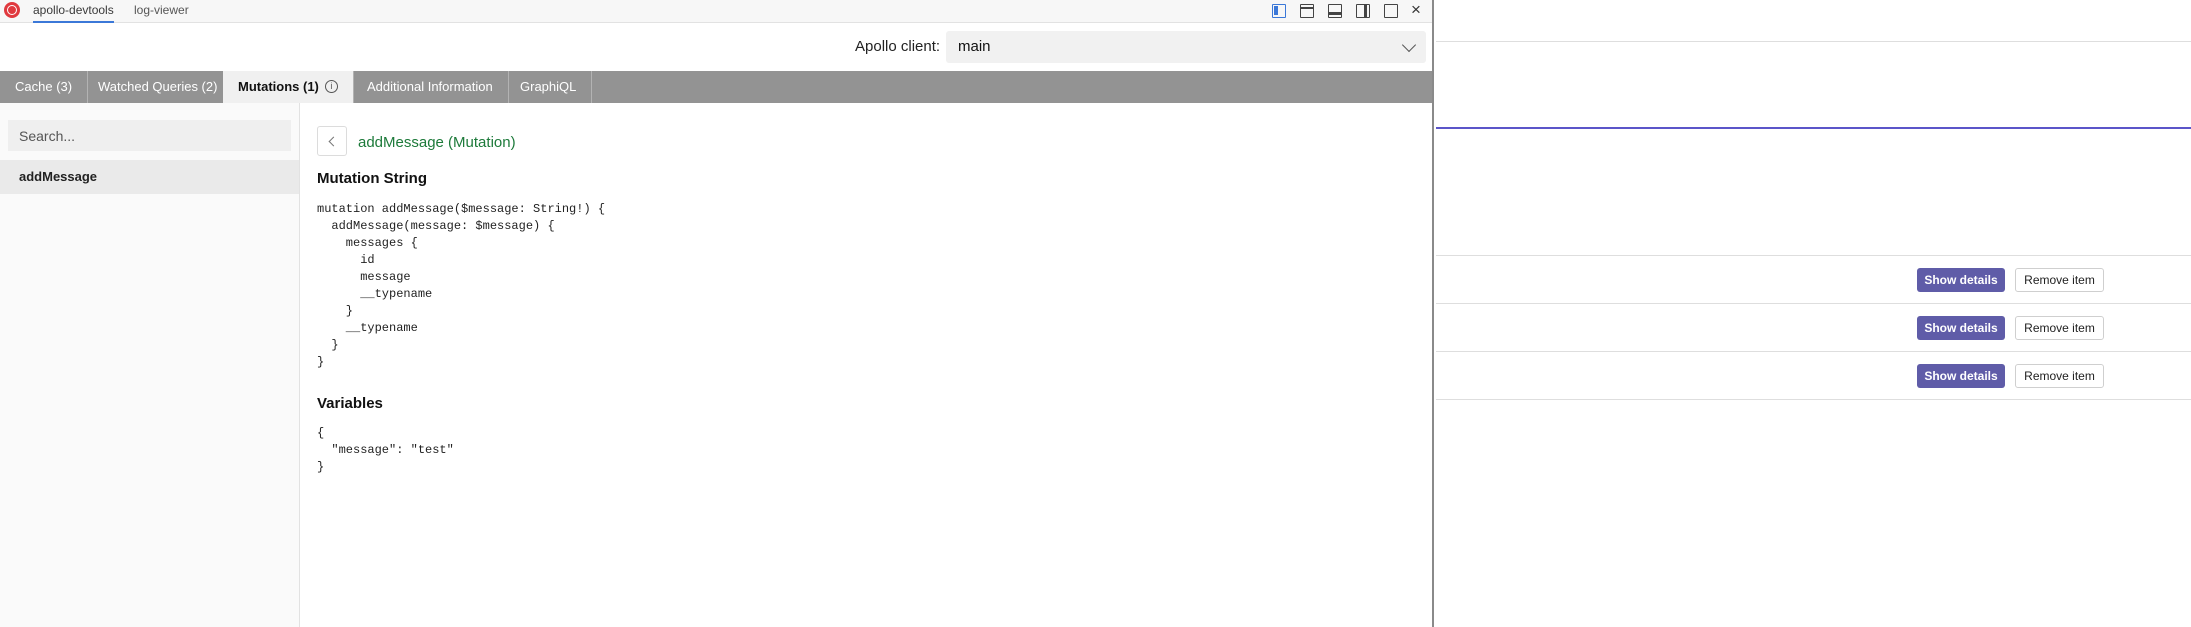 This screenshot has width=2191, height=627. I want to click on progress-divider, so click(1813, 128).